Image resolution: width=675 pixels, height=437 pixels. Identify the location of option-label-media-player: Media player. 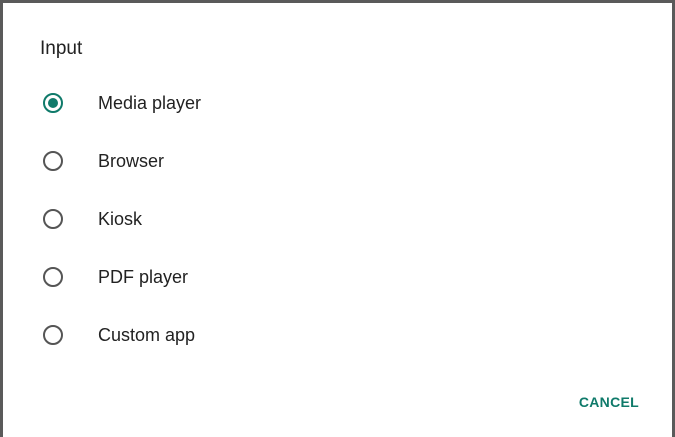
(150, 103).